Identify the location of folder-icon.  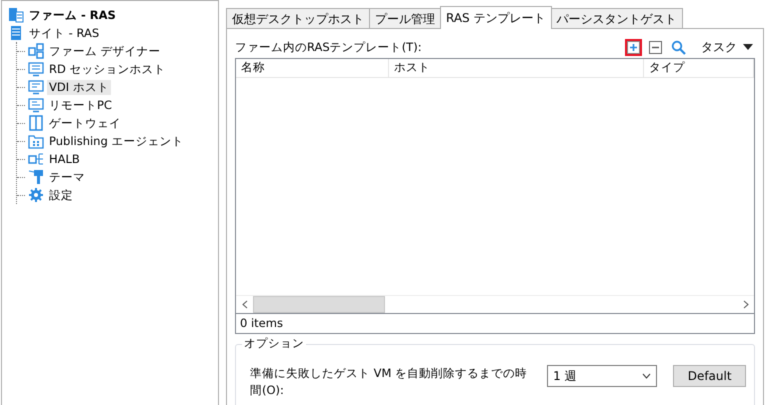
(36, 141).